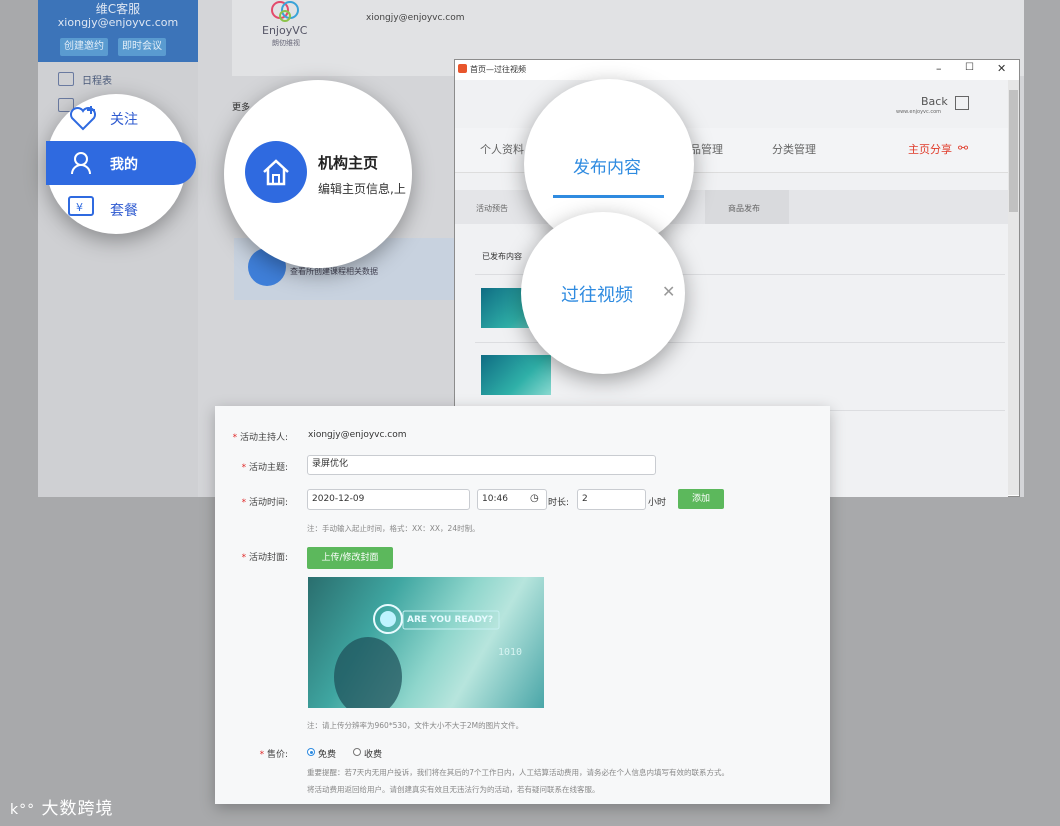 The height and width of the screenshot is (826, 1060). Describe the element at coordinates (264, 503) in the screenshot. I see `time-label: * 活动时间:` at that location.